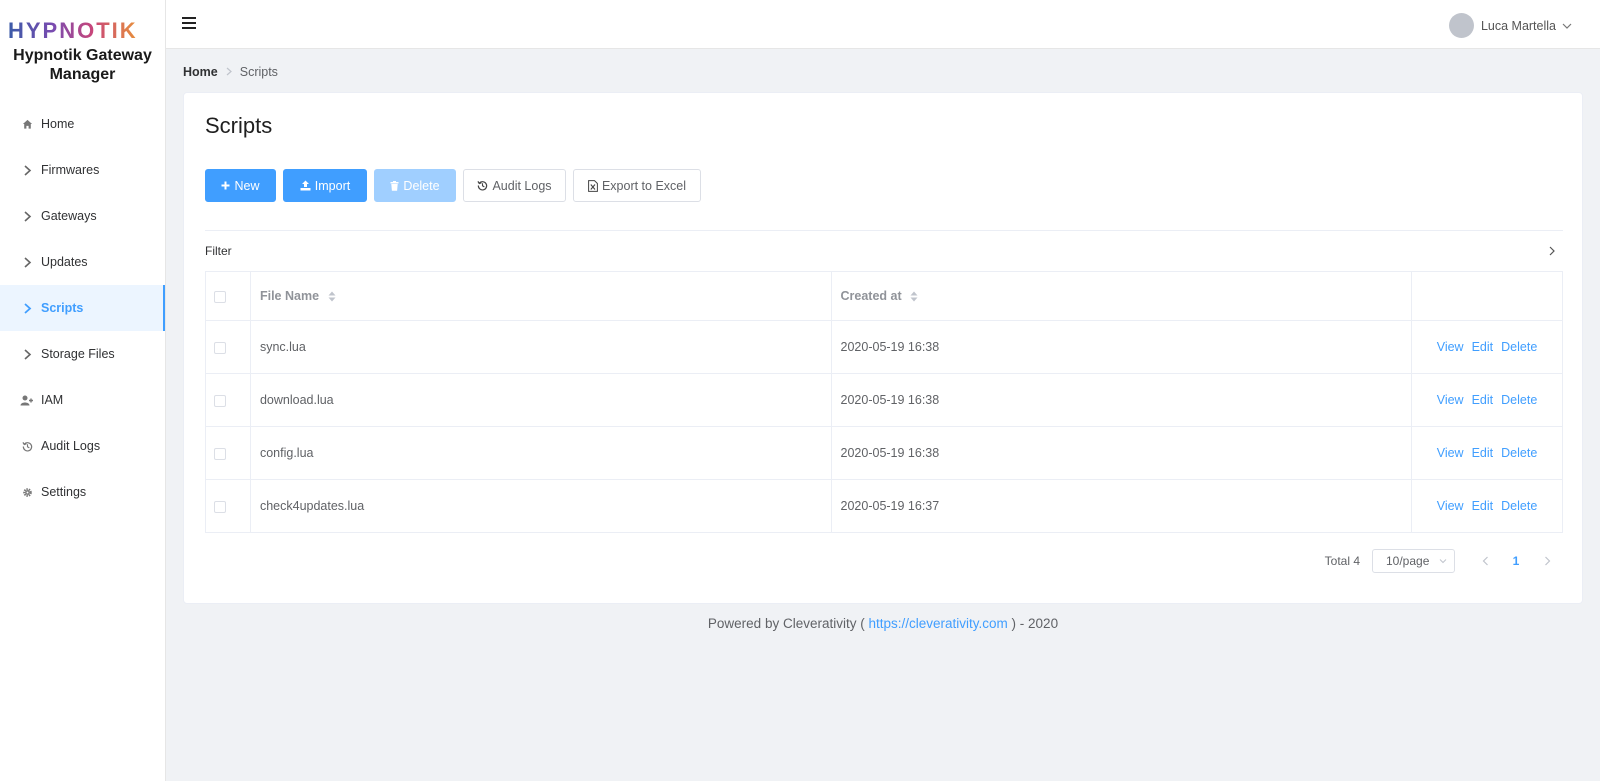 The image size is (1600, 781). What do you see at coordinates (937, 623) in the screenshot?
I see `footer-link: https://cleverativity.com` at bounding box center [937, 623].